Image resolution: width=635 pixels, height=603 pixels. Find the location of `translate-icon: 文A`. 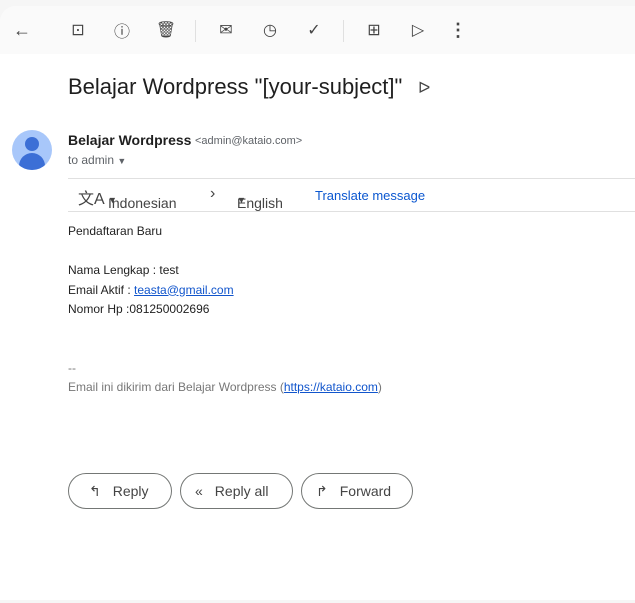

translate-icon: 文A is located at coordinates (91, 199).